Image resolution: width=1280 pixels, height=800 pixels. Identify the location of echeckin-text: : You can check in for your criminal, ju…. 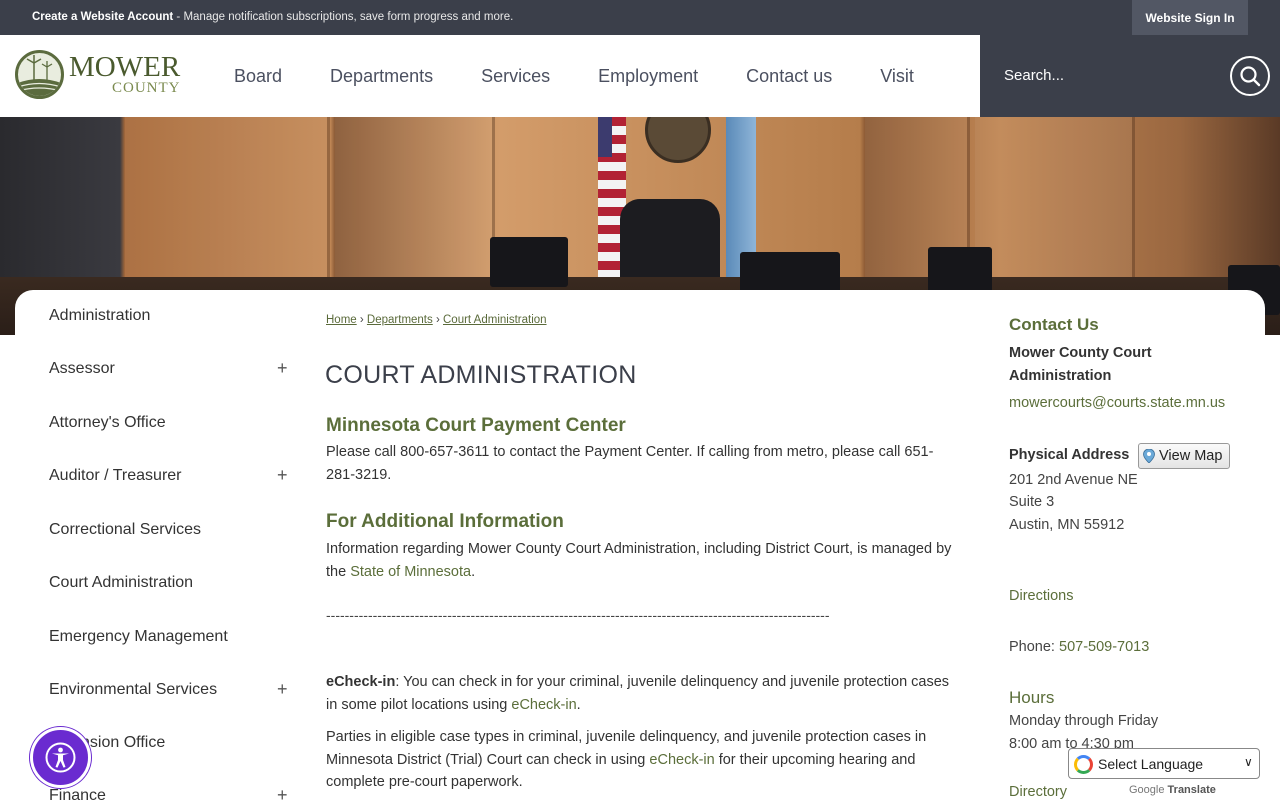
(638, 693).